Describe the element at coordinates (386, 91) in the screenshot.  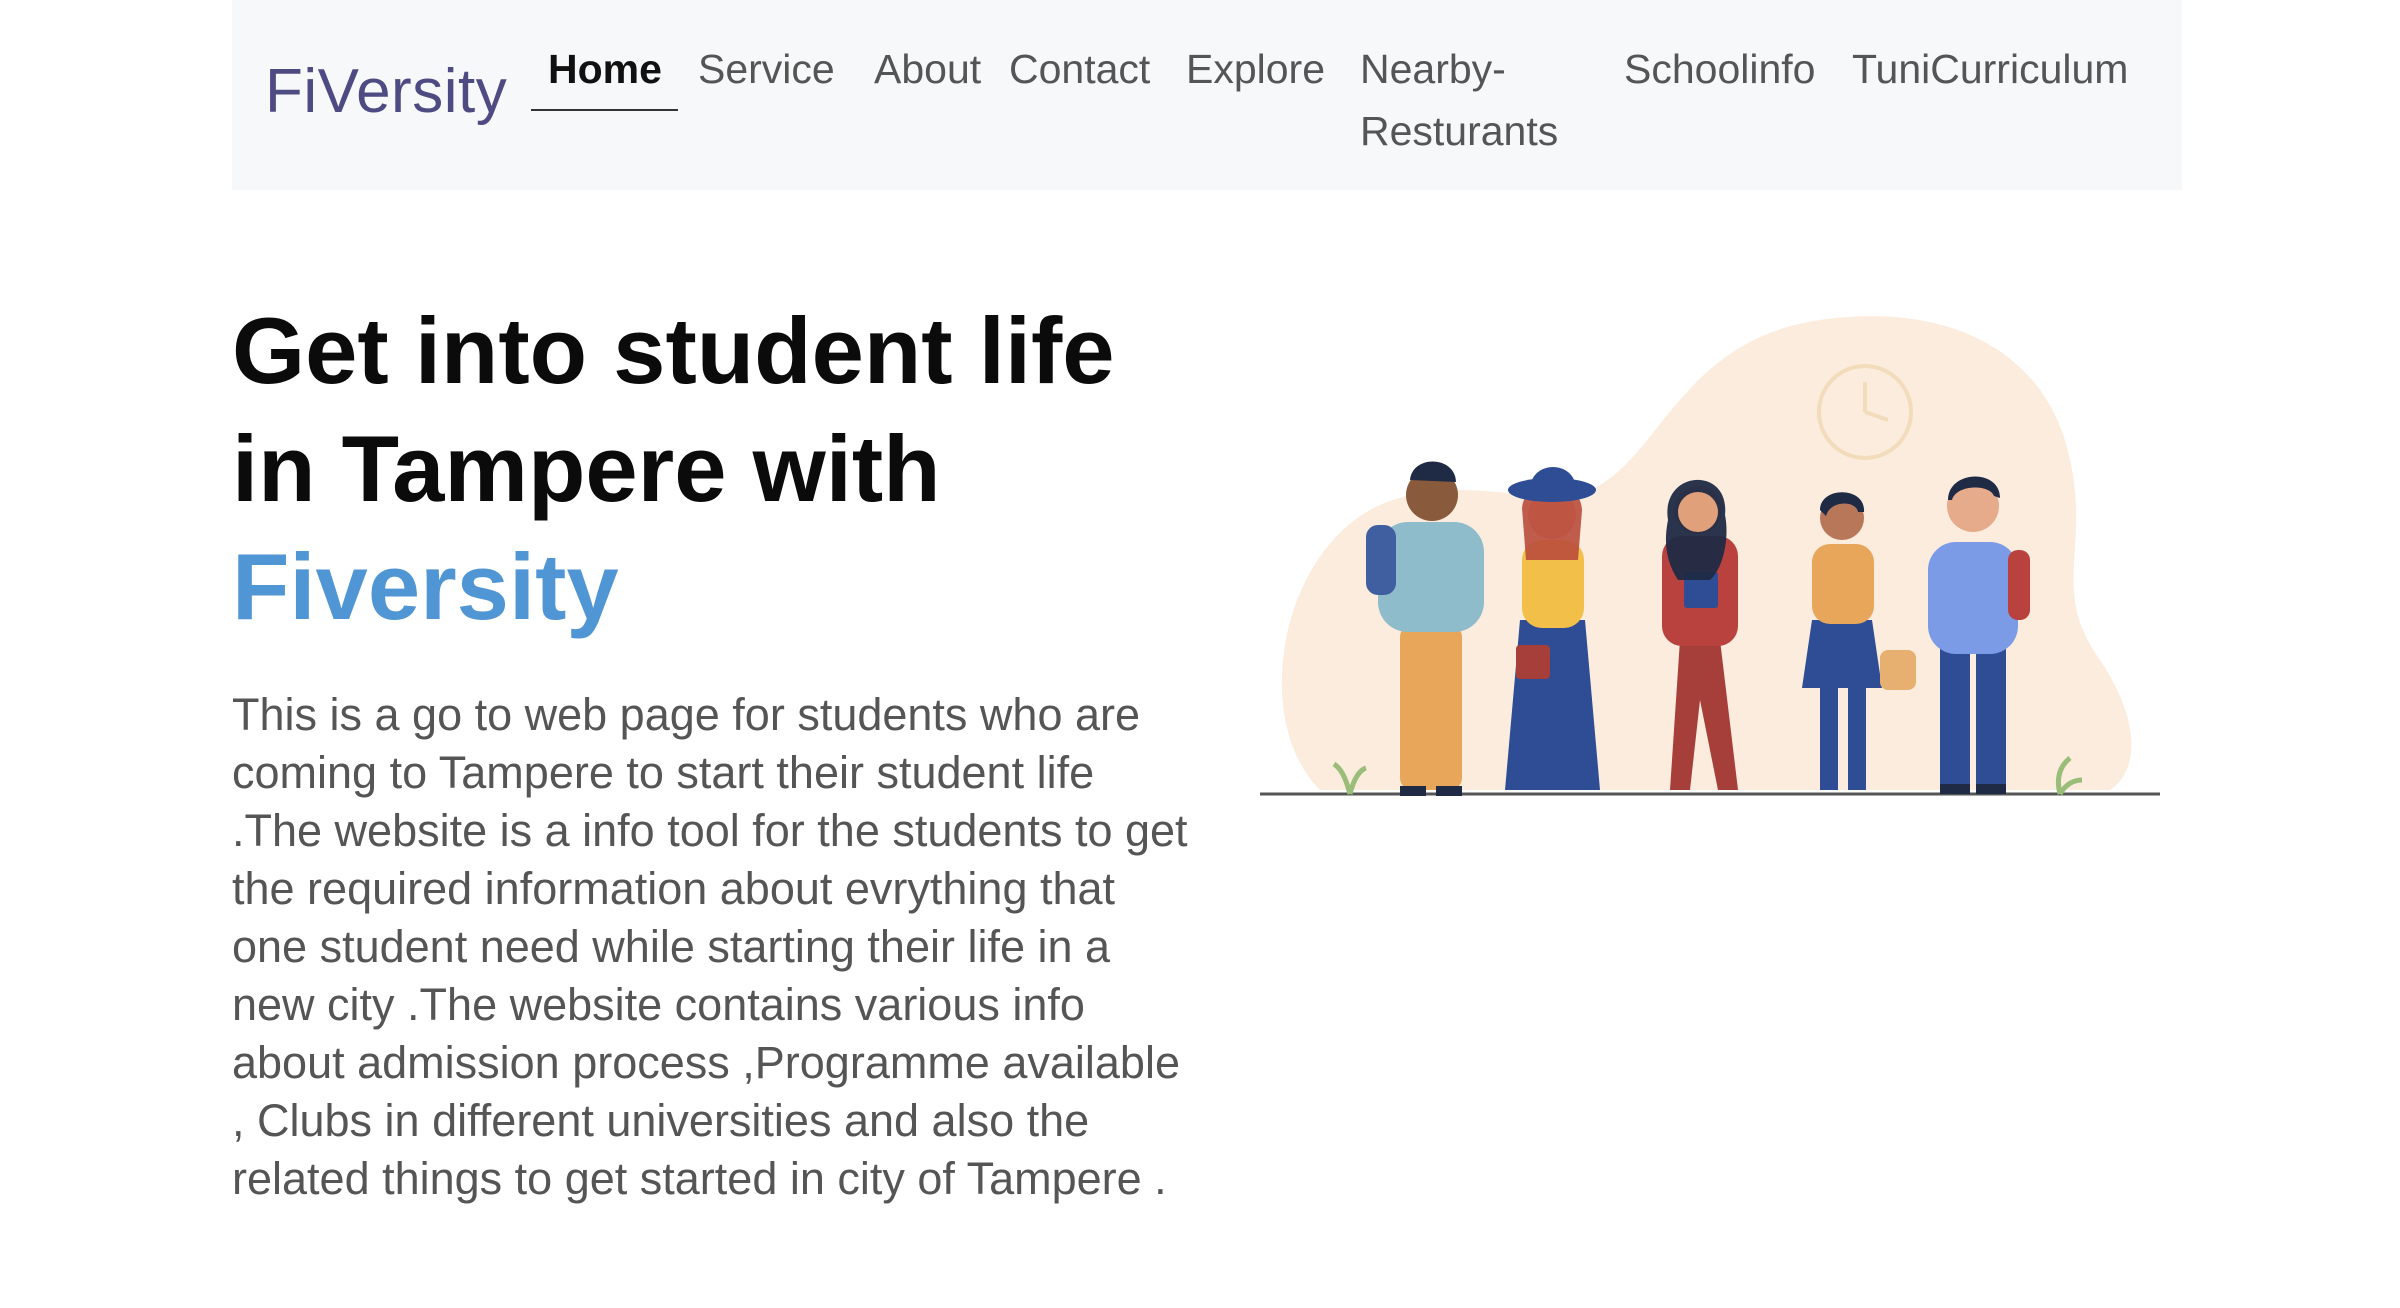
I see `brand-logo: FiVersity` at that location.